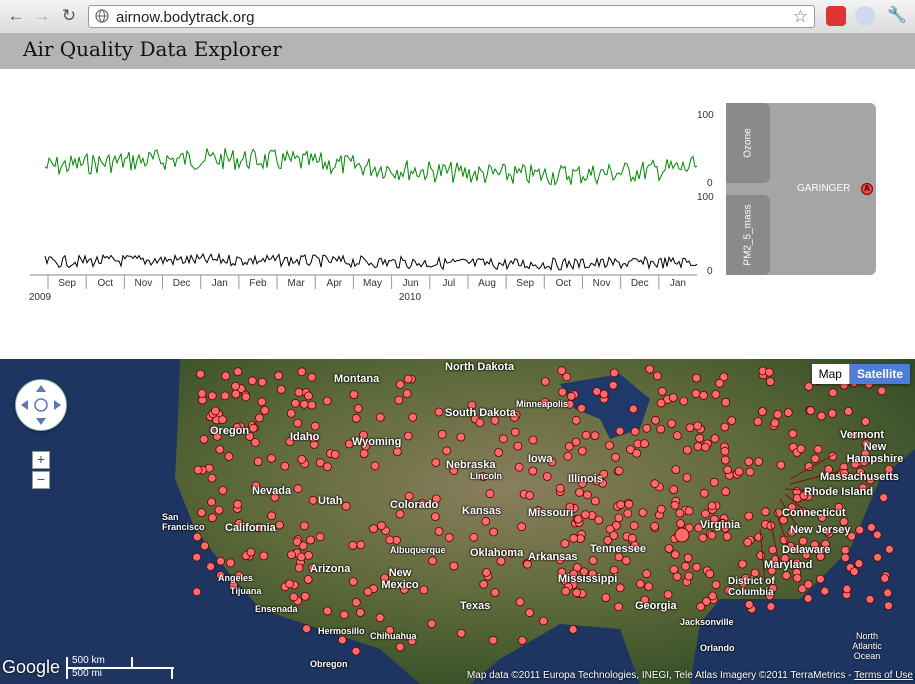 This screenshot has height=684, width=915. I want to click on reload-icon: ↻, so click(69, 16).